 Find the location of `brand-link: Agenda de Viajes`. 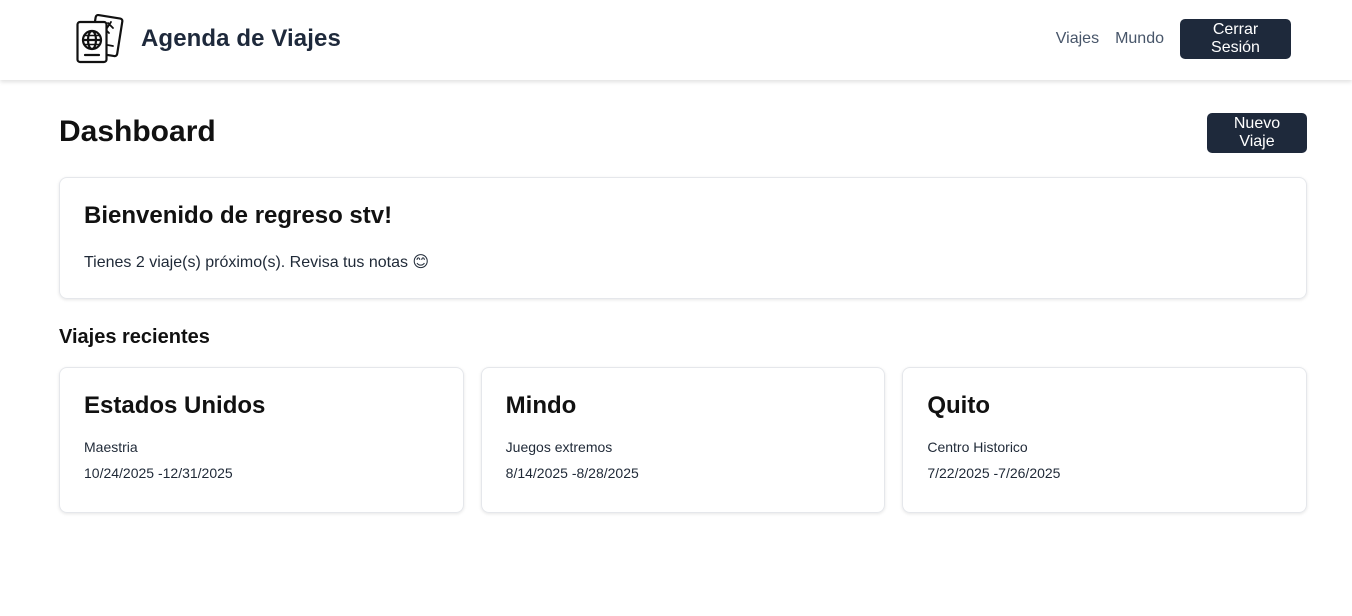

brand-link: Agenda de Viajes is located at coordinates (208, 39).